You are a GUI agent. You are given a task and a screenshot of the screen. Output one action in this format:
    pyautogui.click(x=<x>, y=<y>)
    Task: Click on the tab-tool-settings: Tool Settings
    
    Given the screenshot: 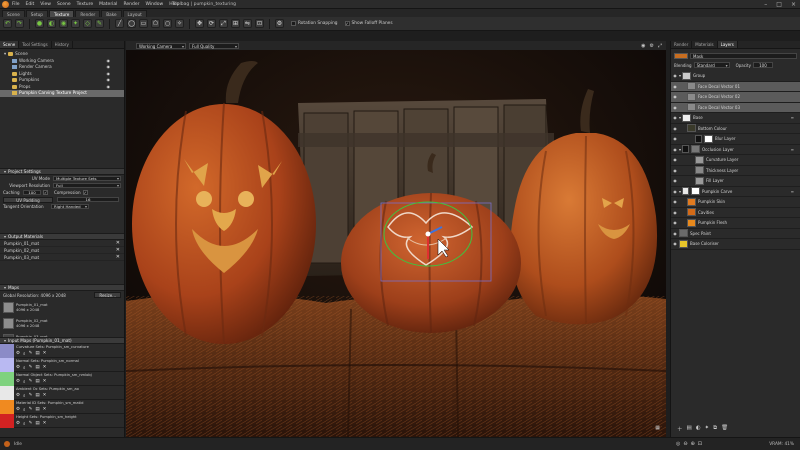 What is the action you would take?
    pyautogui.click(x=35, y=44)
    